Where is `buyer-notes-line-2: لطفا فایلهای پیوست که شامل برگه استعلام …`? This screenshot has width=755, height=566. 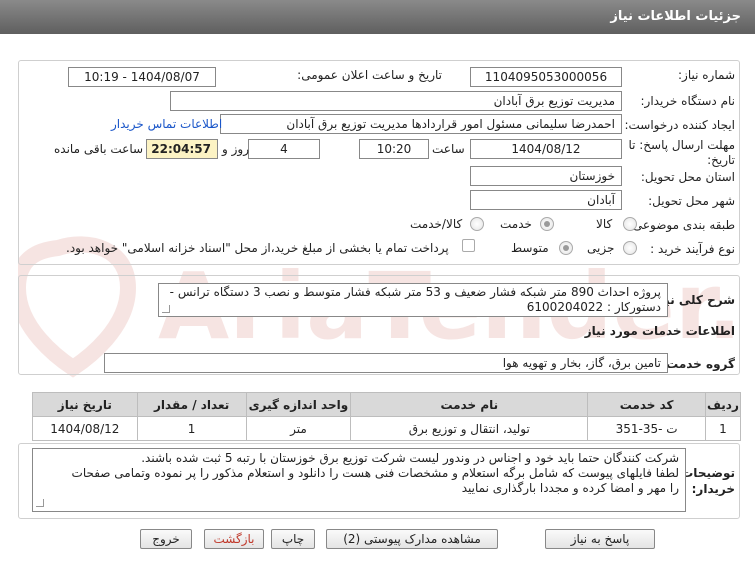
buyer-notes-line-2: لطفا فایلهای پیوست که شامل برگه استعلام … is located at coordinates (375, 473).